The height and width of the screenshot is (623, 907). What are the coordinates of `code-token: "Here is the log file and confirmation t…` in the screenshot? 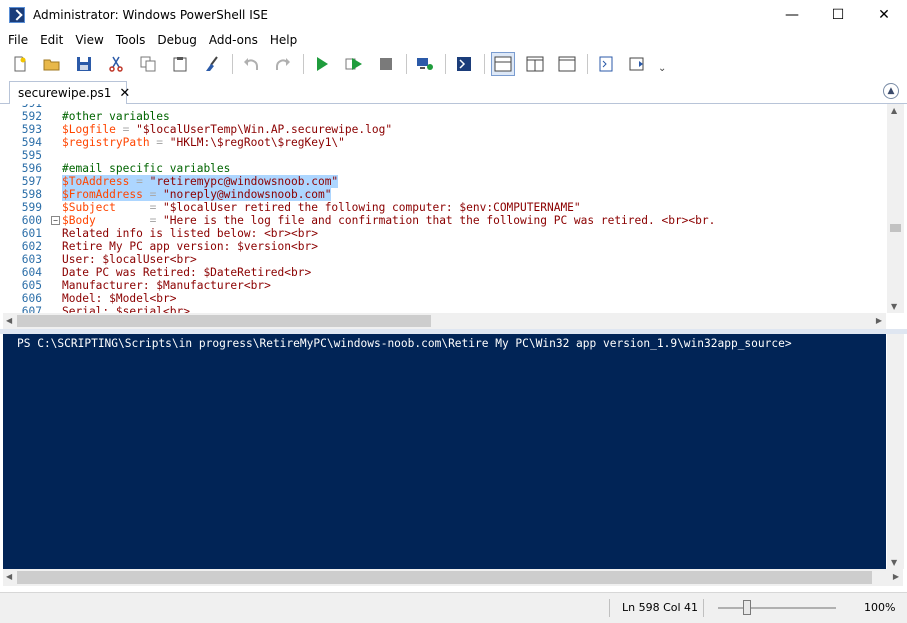 It's located at (439, 220).